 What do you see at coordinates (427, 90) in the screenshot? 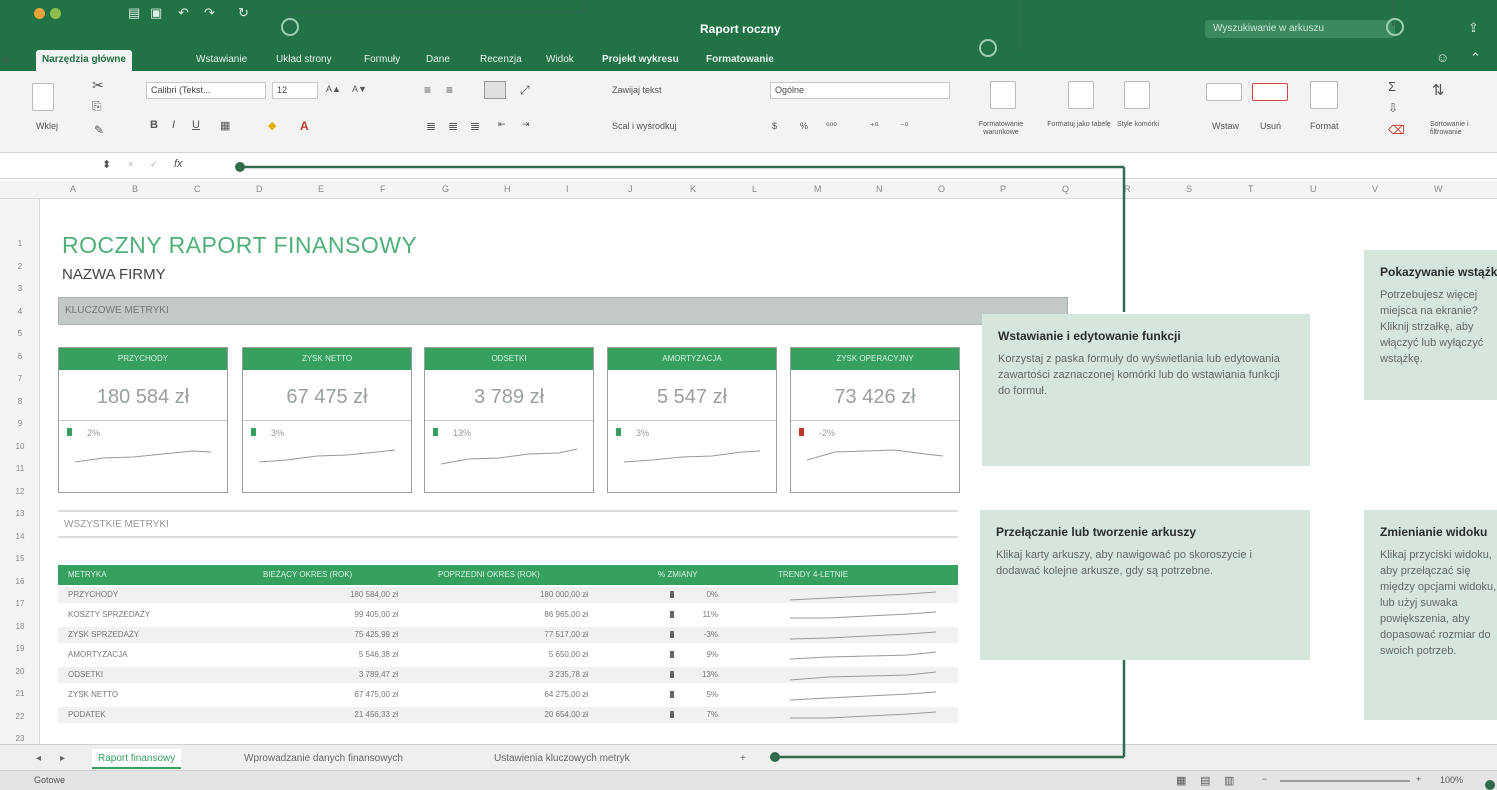
I see `align-top-icon: ≡` at bounding box center [427, 90].